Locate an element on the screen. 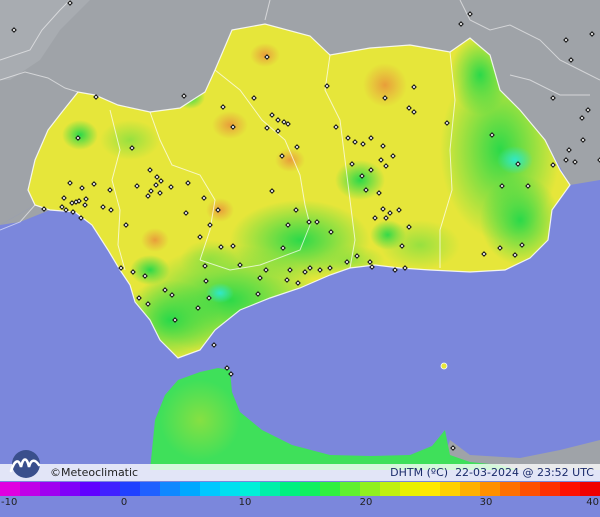 Image resolution: width=600 pixels, height=517 pixels. legend-tick: 40 is located at coordinates (592, 502).